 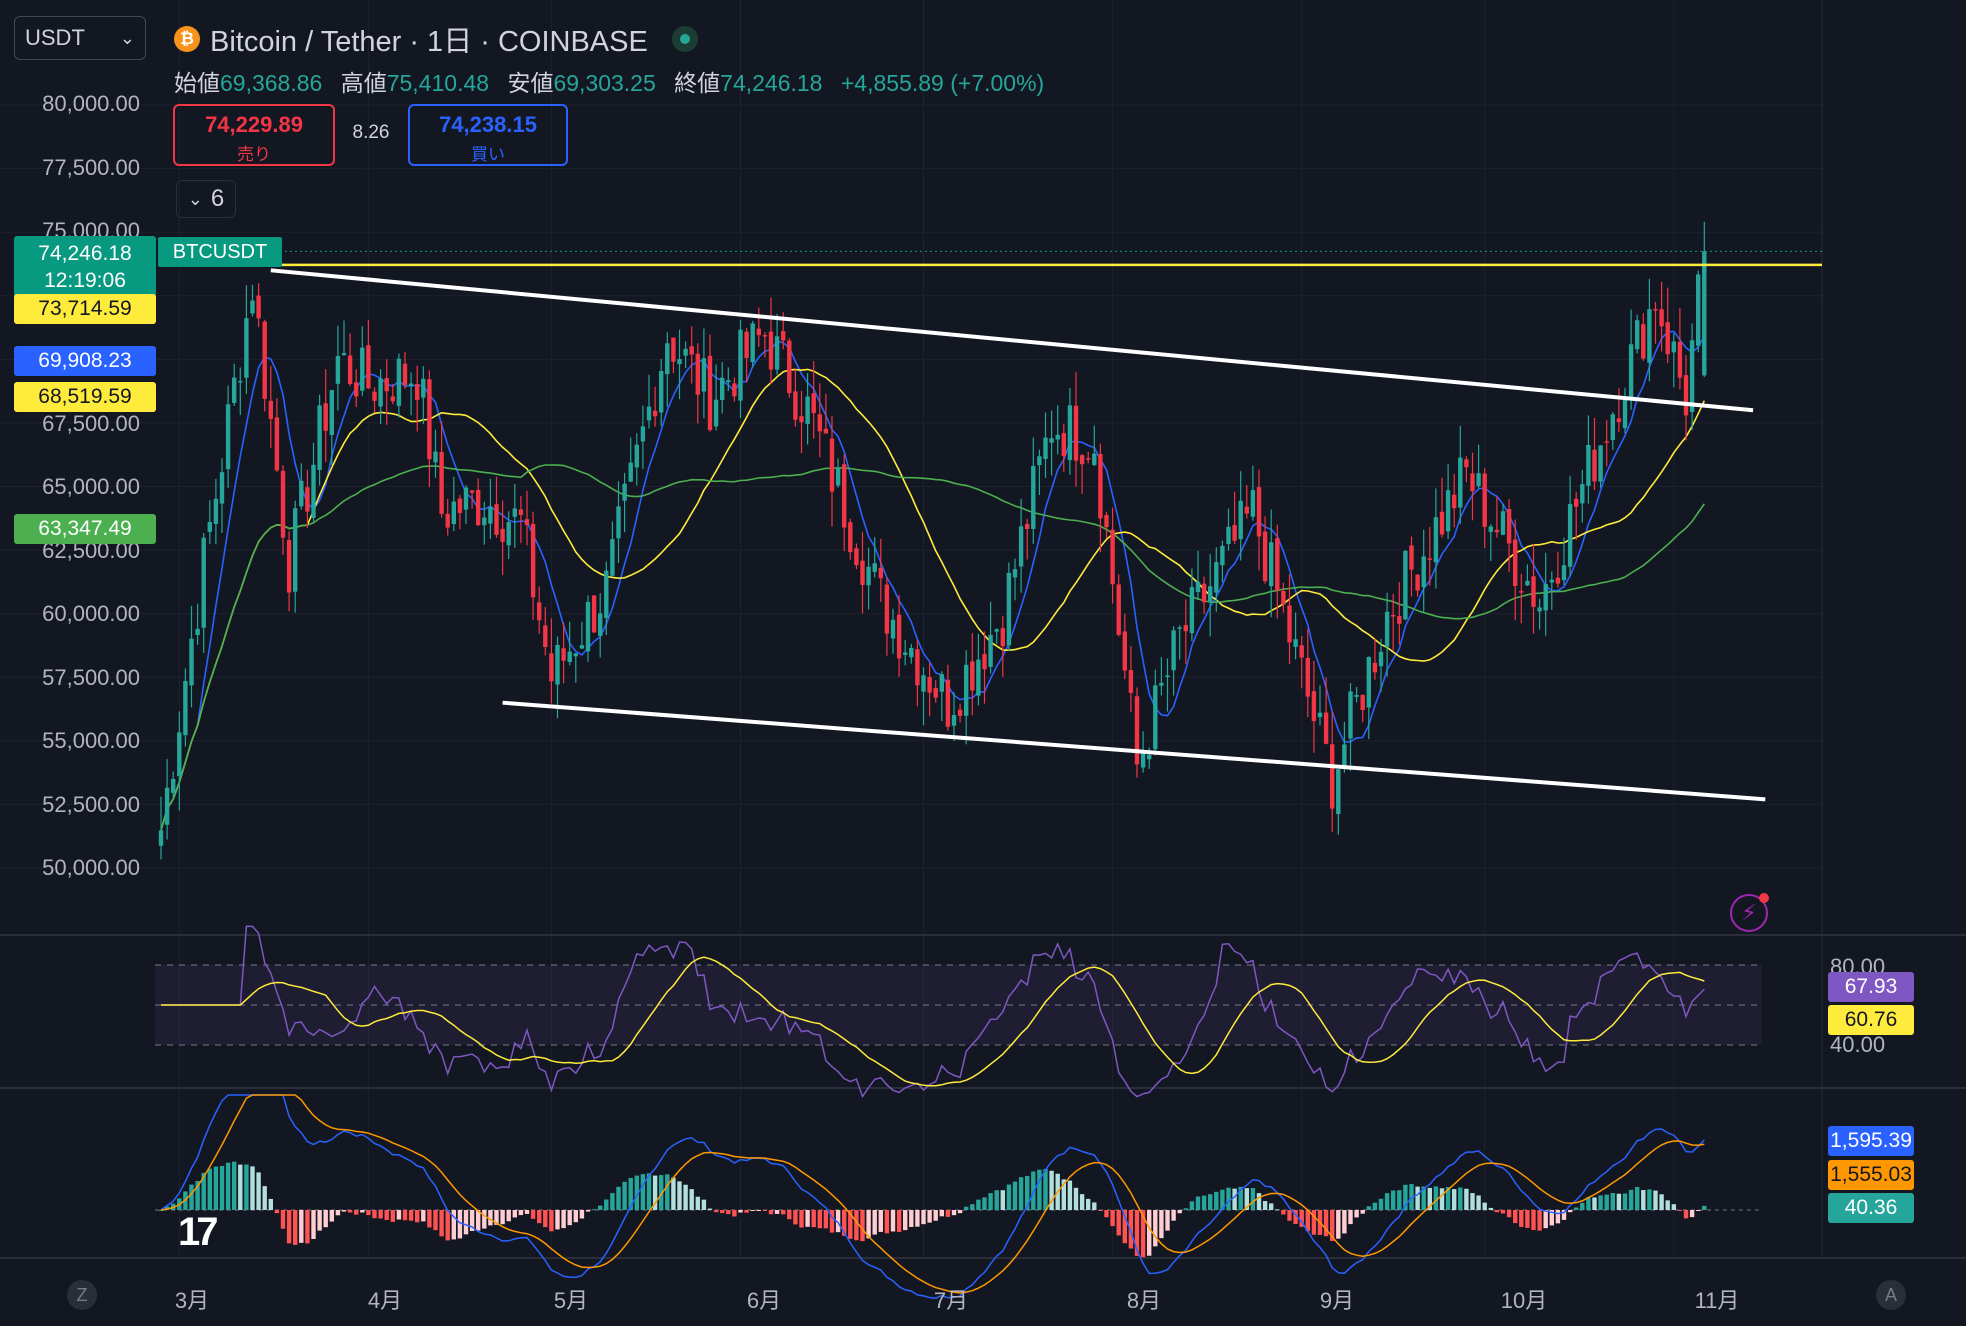 What do you see at coordinates (254, 135) in the screenshot?
I see `sell-button: 74,229.89 売り` at bounding box center [254, 135].